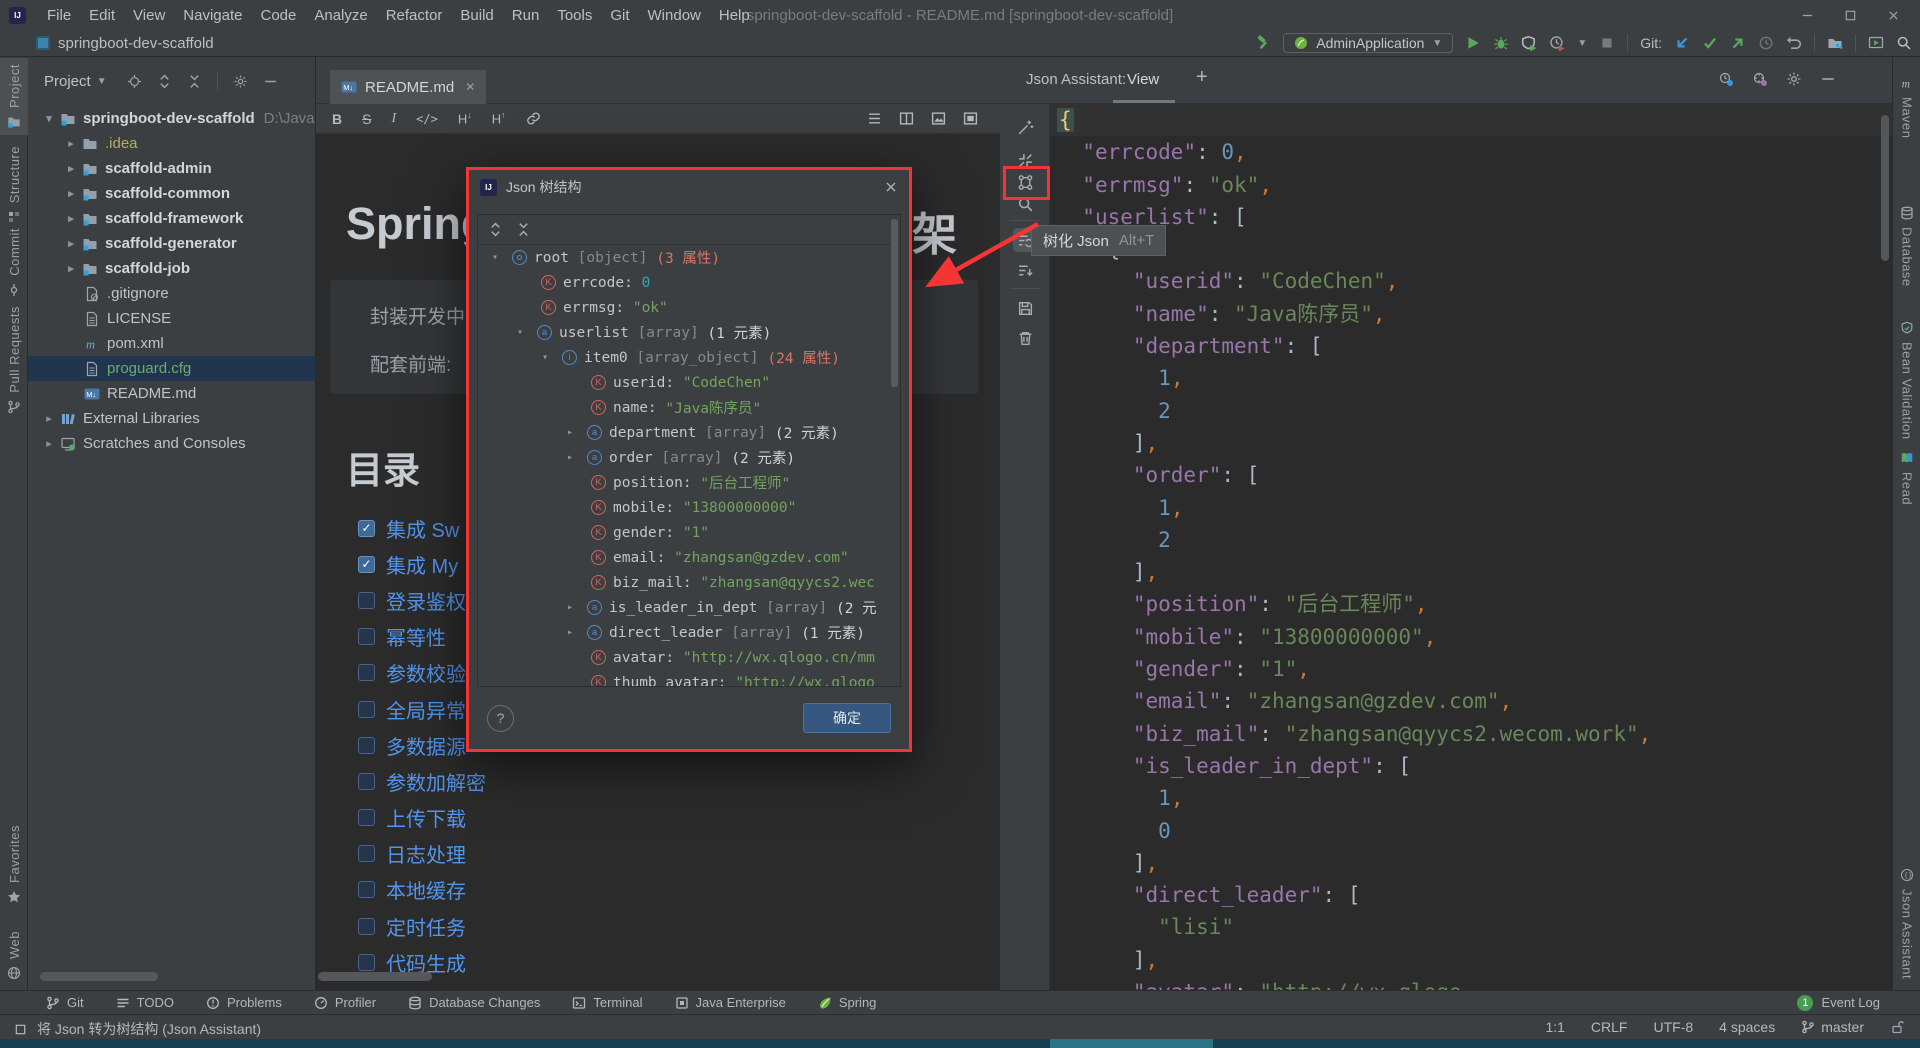  I want to click on settings-sync-icon, so click(1760, 79).